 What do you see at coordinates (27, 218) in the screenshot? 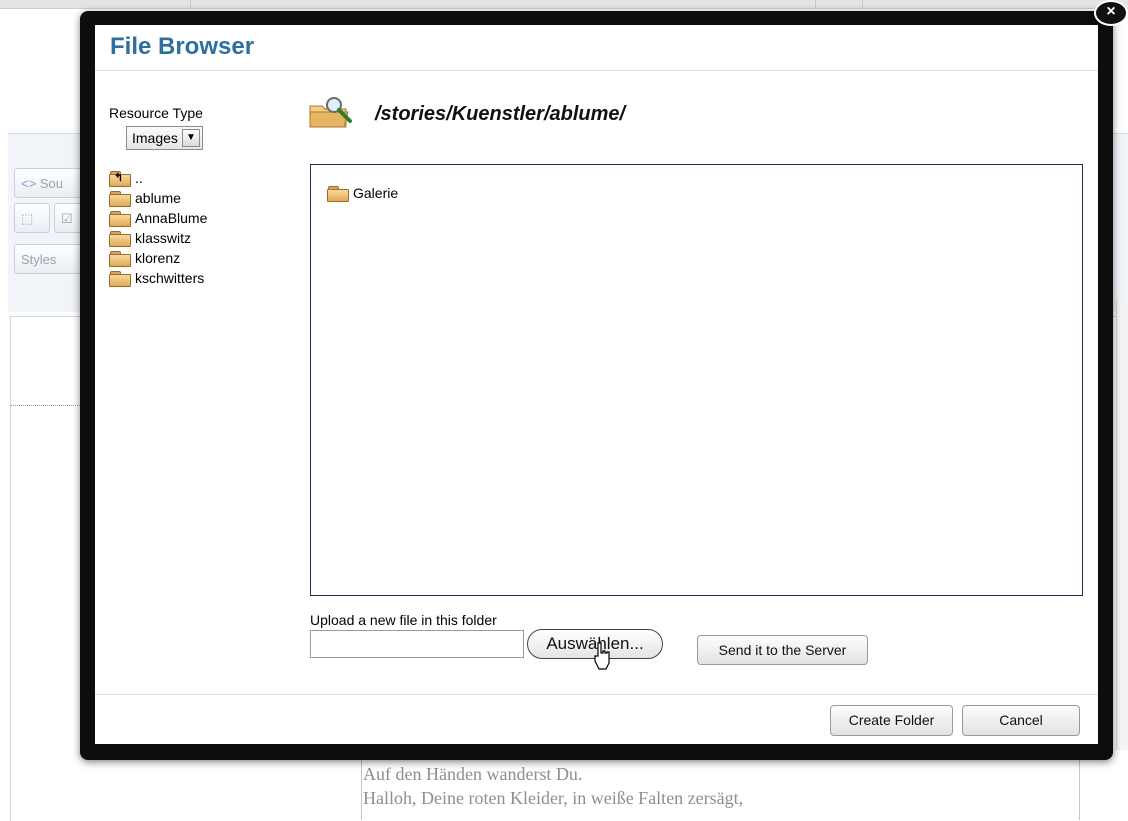
I see `select-all-icon: ⬚` at bounding box center [27, 218].